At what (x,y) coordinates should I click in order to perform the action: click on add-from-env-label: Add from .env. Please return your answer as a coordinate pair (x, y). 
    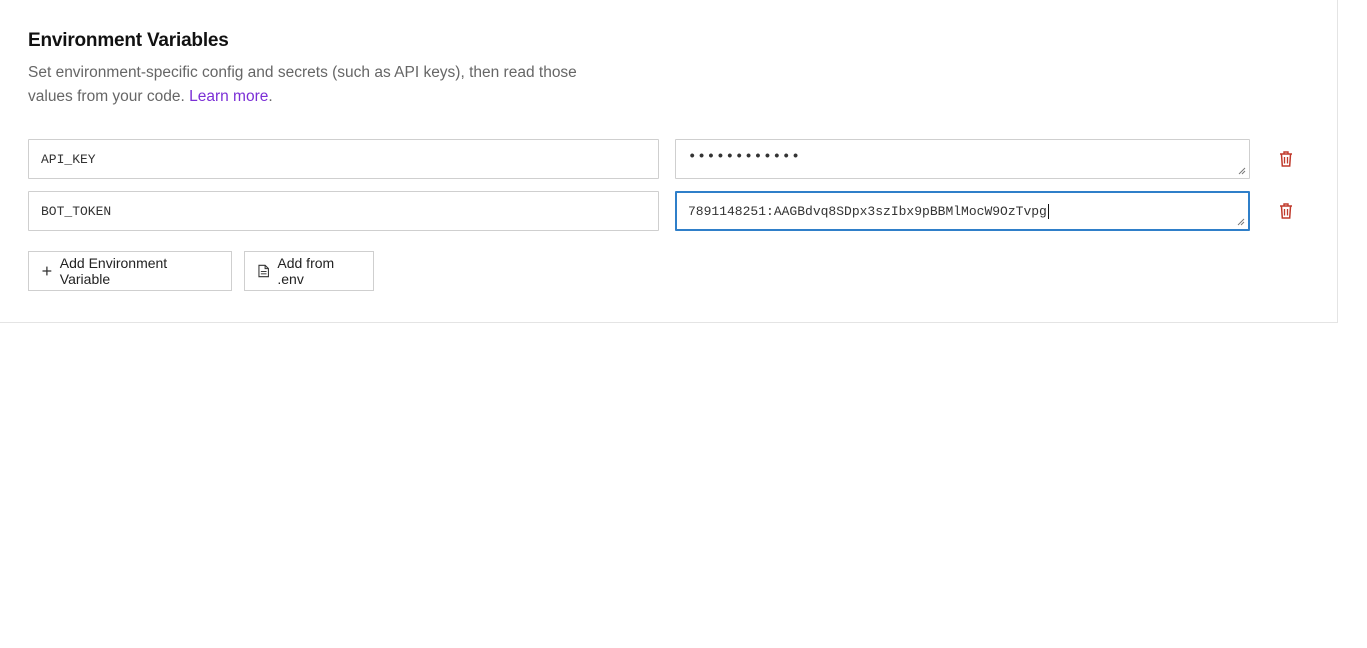
    Looking at the image, I should click on (306, 271).